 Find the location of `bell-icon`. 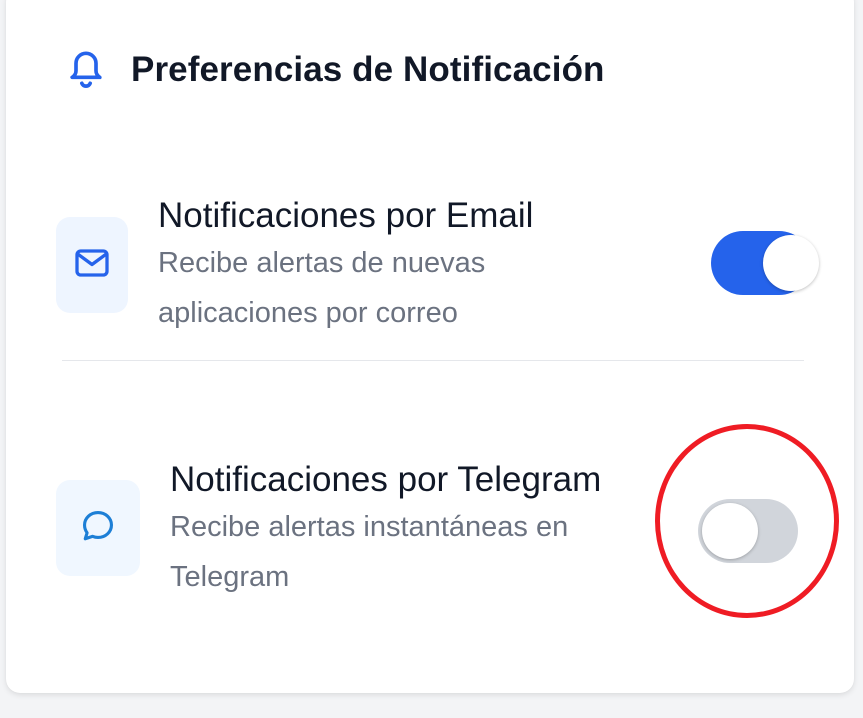

bell-icon is located at coordinates (87, 70).